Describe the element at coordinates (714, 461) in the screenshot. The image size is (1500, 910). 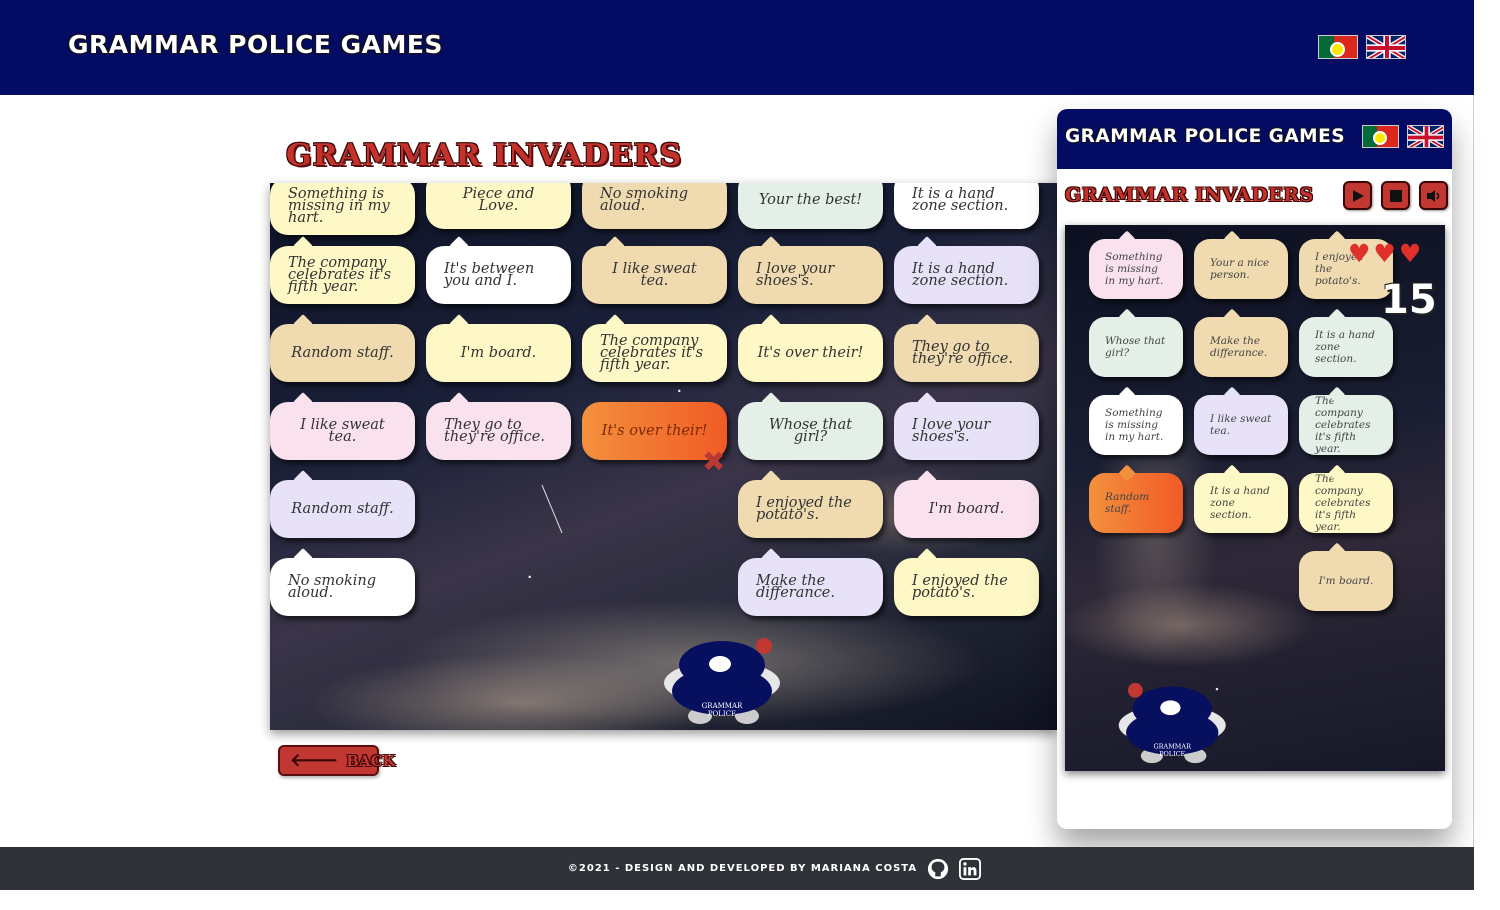
I see `close-icon: ✖` at that location.